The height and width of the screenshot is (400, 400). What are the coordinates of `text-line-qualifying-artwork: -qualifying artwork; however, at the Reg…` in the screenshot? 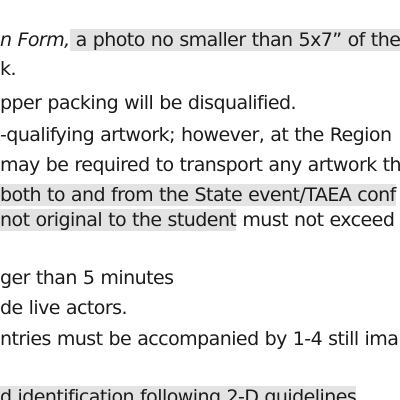 It's located at (196, 136).